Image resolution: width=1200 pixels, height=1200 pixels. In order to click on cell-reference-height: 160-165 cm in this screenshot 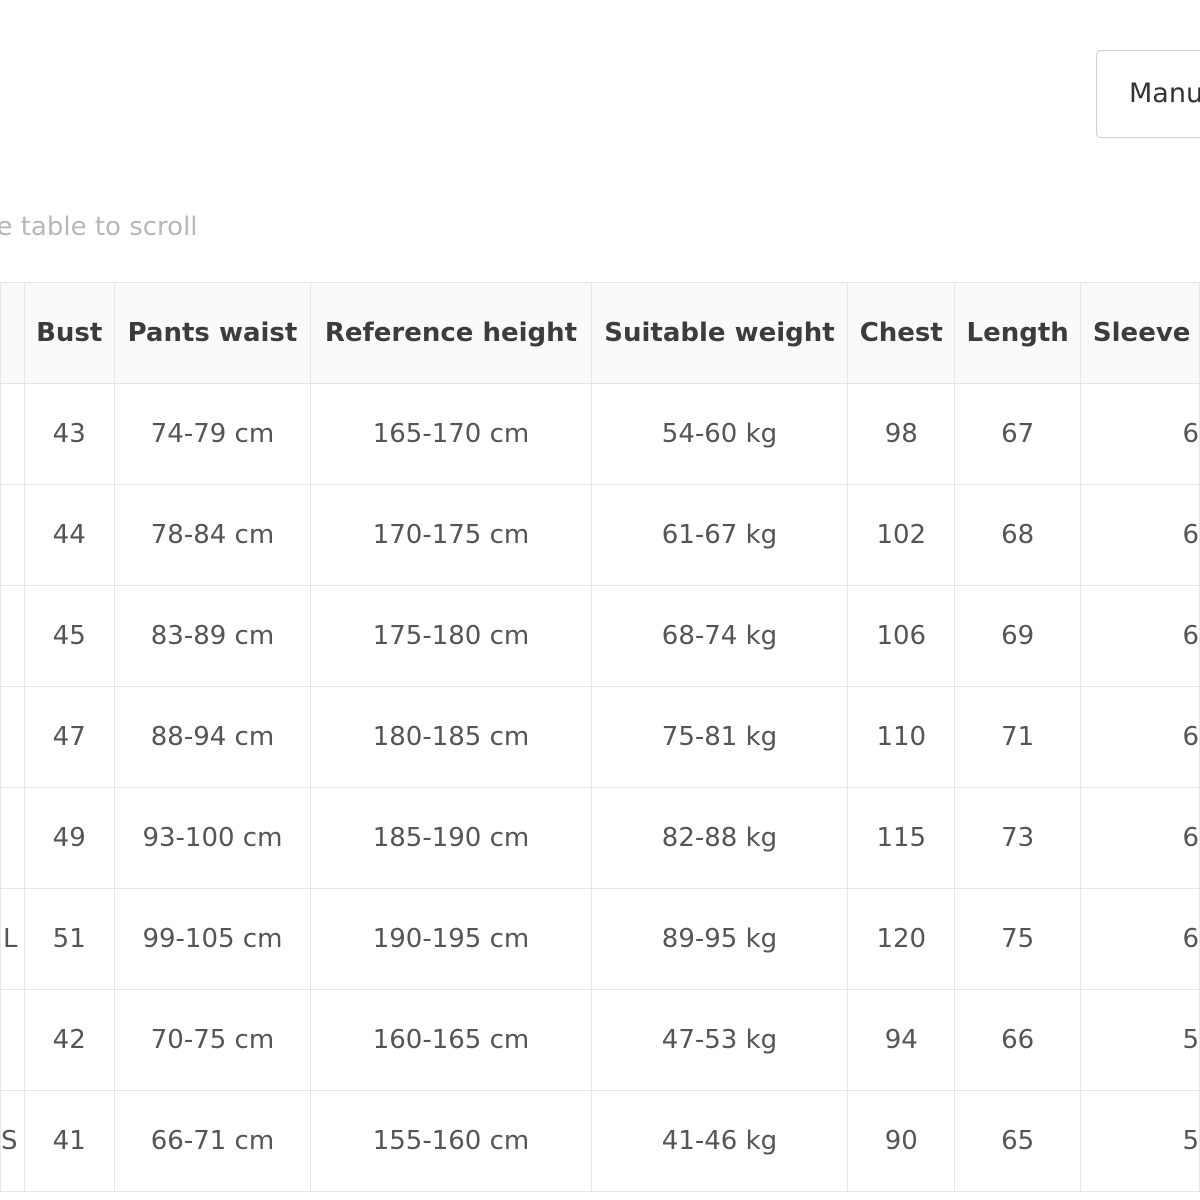, I will do `click(451, 1040)`.